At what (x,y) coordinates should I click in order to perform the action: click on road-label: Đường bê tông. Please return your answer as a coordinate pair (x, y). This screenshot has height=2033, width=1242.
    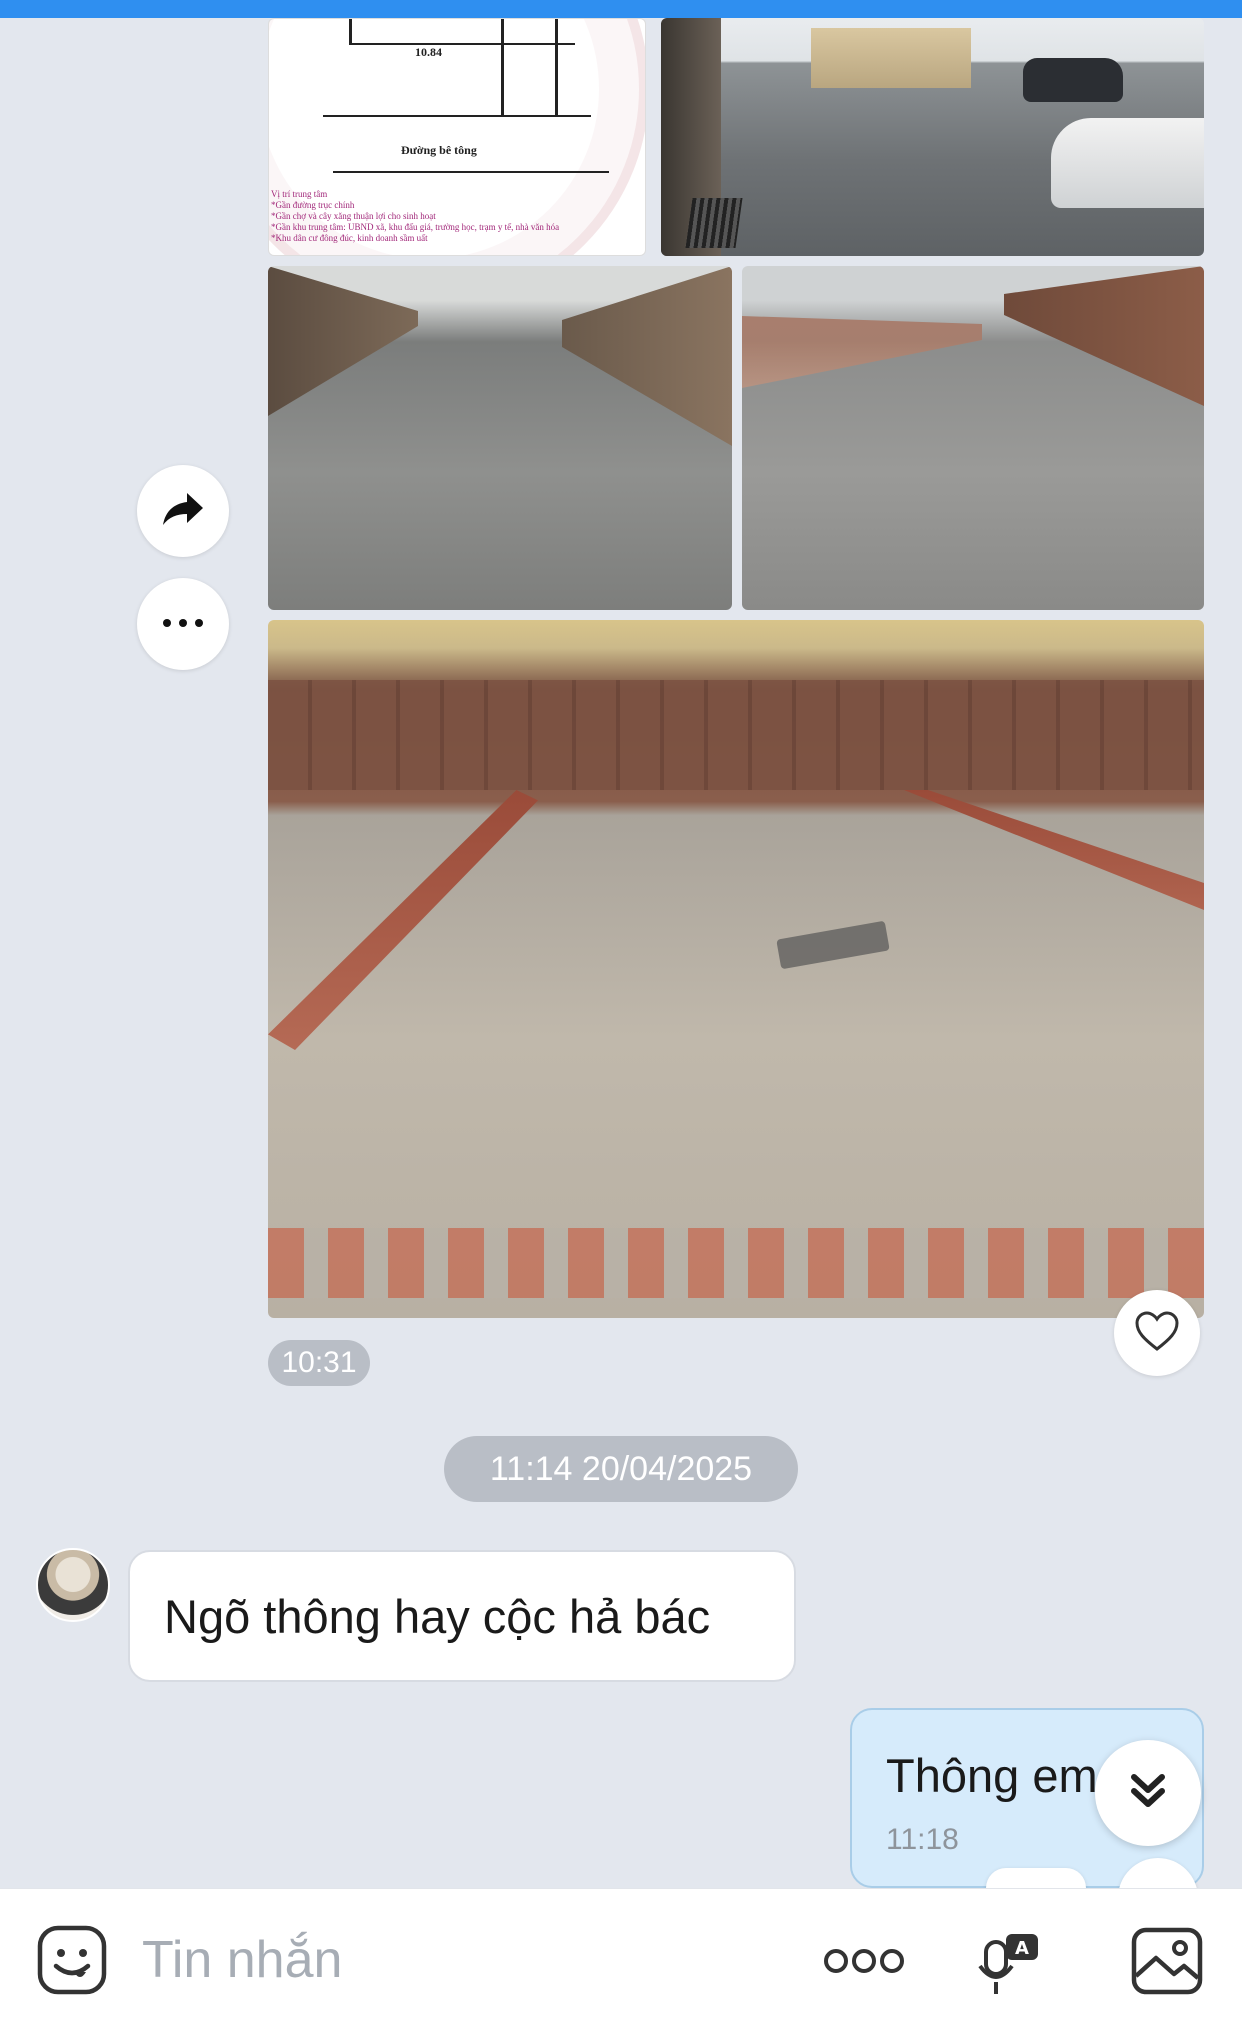
    Looking at the image, I should click on (439, 150).